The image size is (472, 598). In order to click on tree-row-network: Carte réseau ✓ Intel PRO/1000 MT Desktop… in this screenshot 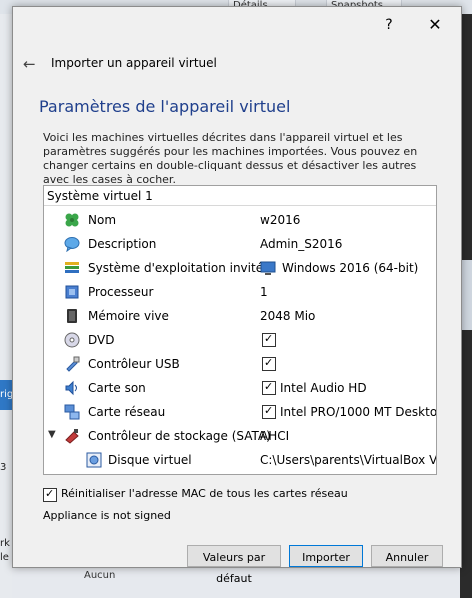, I will do `click(240, 412)`.